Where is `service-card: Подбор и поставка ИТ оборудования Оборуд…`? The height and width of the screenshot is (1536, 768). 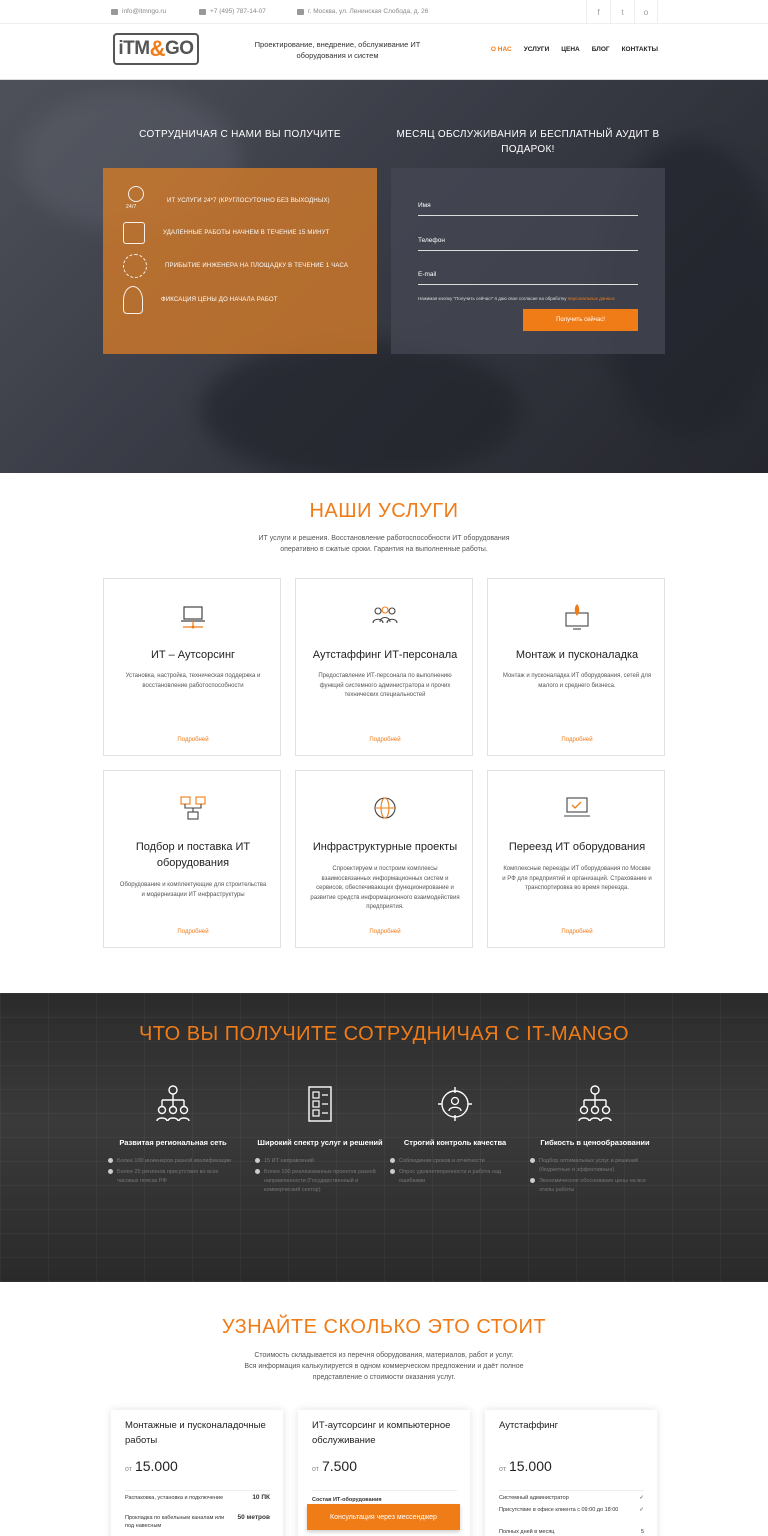 service-card: Подбор и поставка ИТ оборудования Оборуд… is located at coordinates (192, 859).